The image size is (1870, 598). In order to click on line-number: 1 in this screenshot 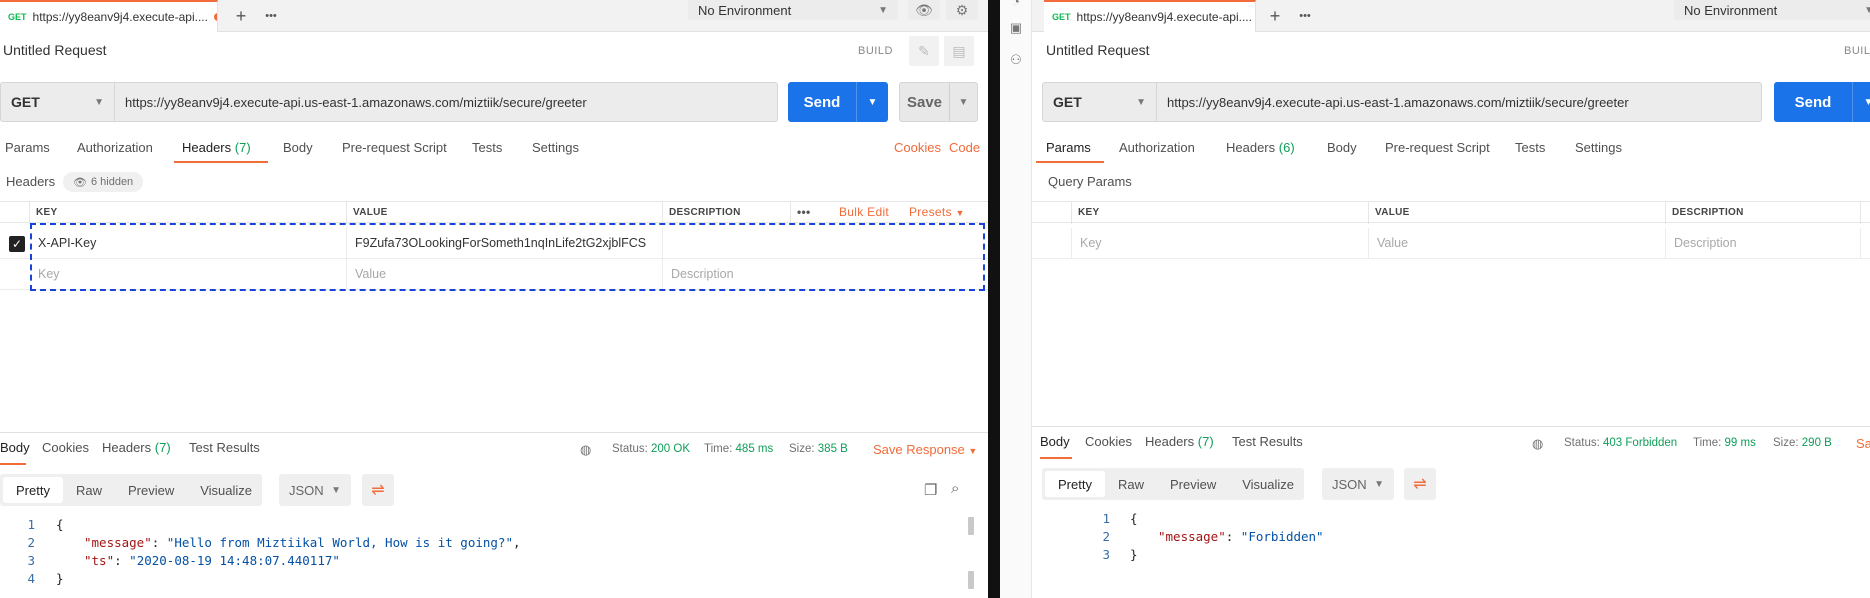, I will do `click(1106, 518)`.